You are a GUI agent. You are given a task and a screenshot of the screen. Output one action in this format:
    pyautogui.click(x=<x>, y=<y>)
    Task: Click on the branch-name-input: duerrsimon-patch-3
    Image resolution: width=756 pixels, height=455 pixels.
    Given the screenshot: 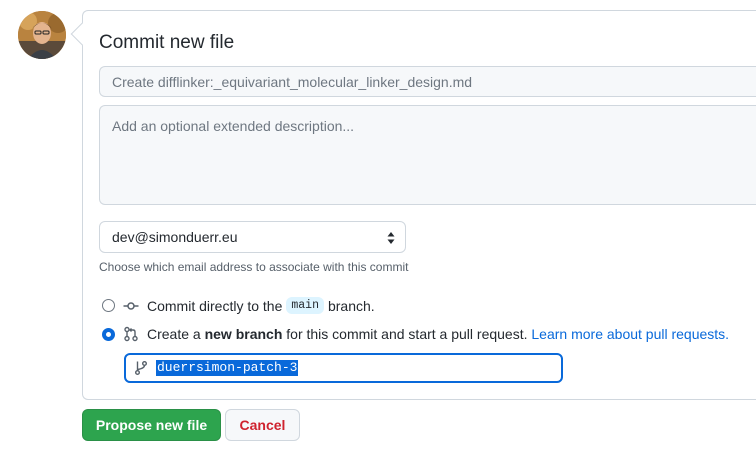 What is the action you would take?
    pyautogui.click(x=343, y=368)
    